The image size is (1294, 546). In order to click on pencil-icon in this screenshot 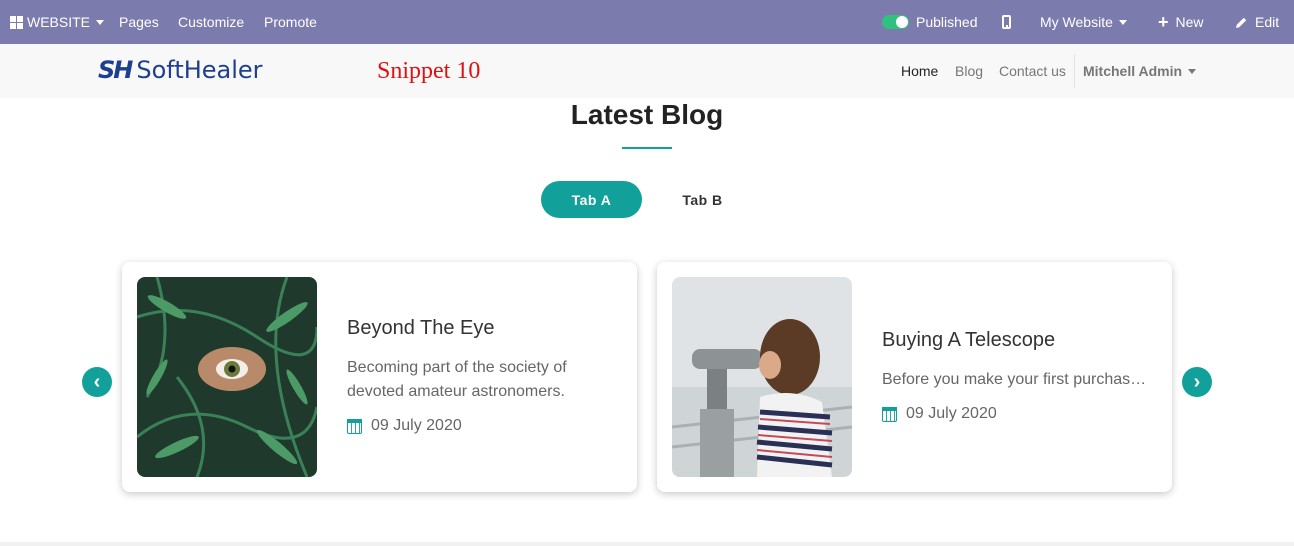, I will do `click(1241, 22)`.